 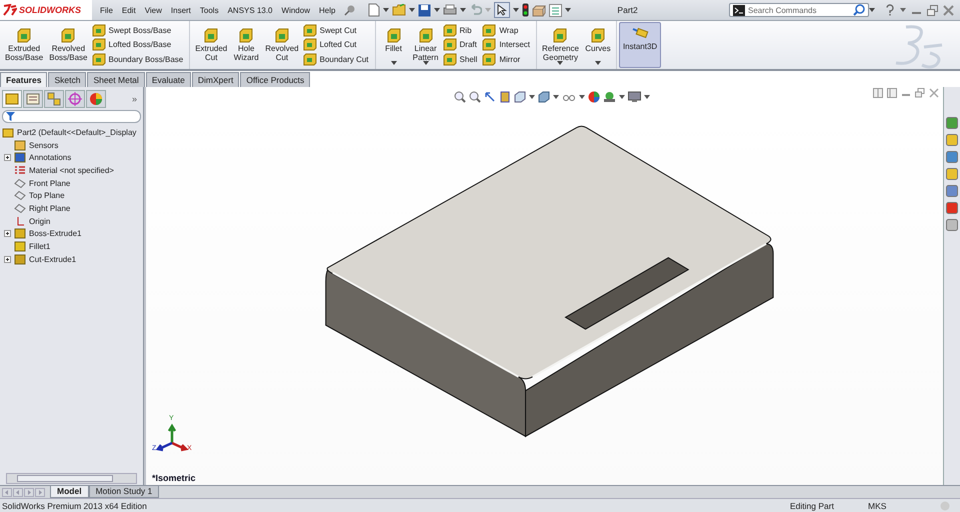 What do you see at coordinates (505, 97) in the screenshot?
I see `section-icon` at bounding box center [505, 97].